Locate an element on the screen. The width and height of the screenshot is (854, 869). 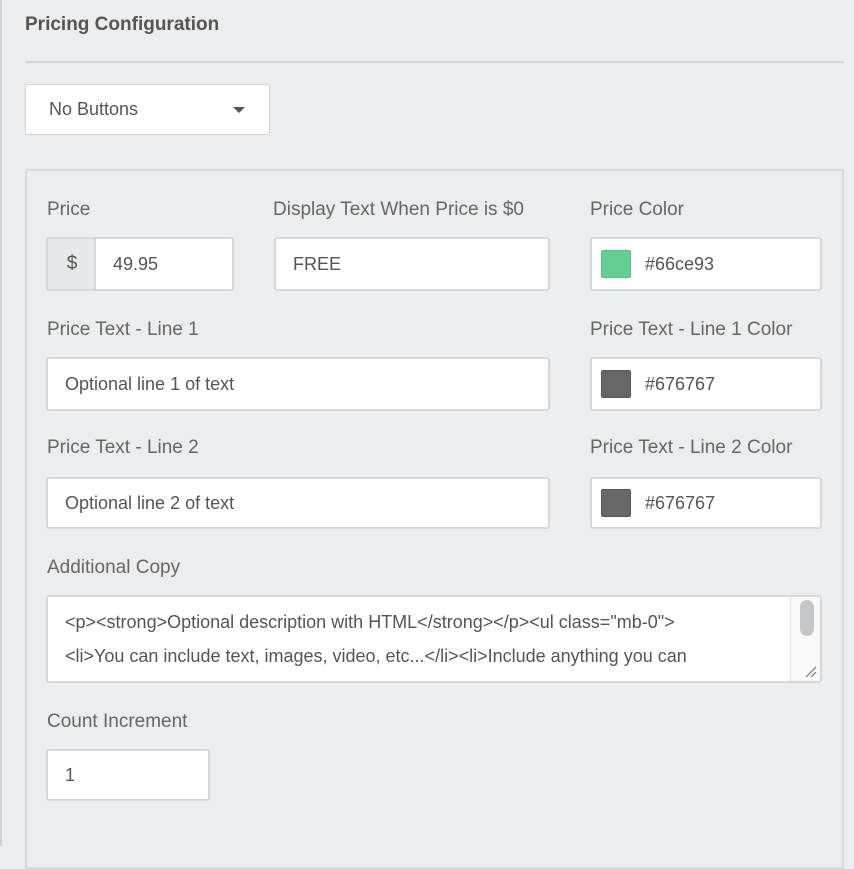
price-value: 49.95 is located at coordinates (136, 263).